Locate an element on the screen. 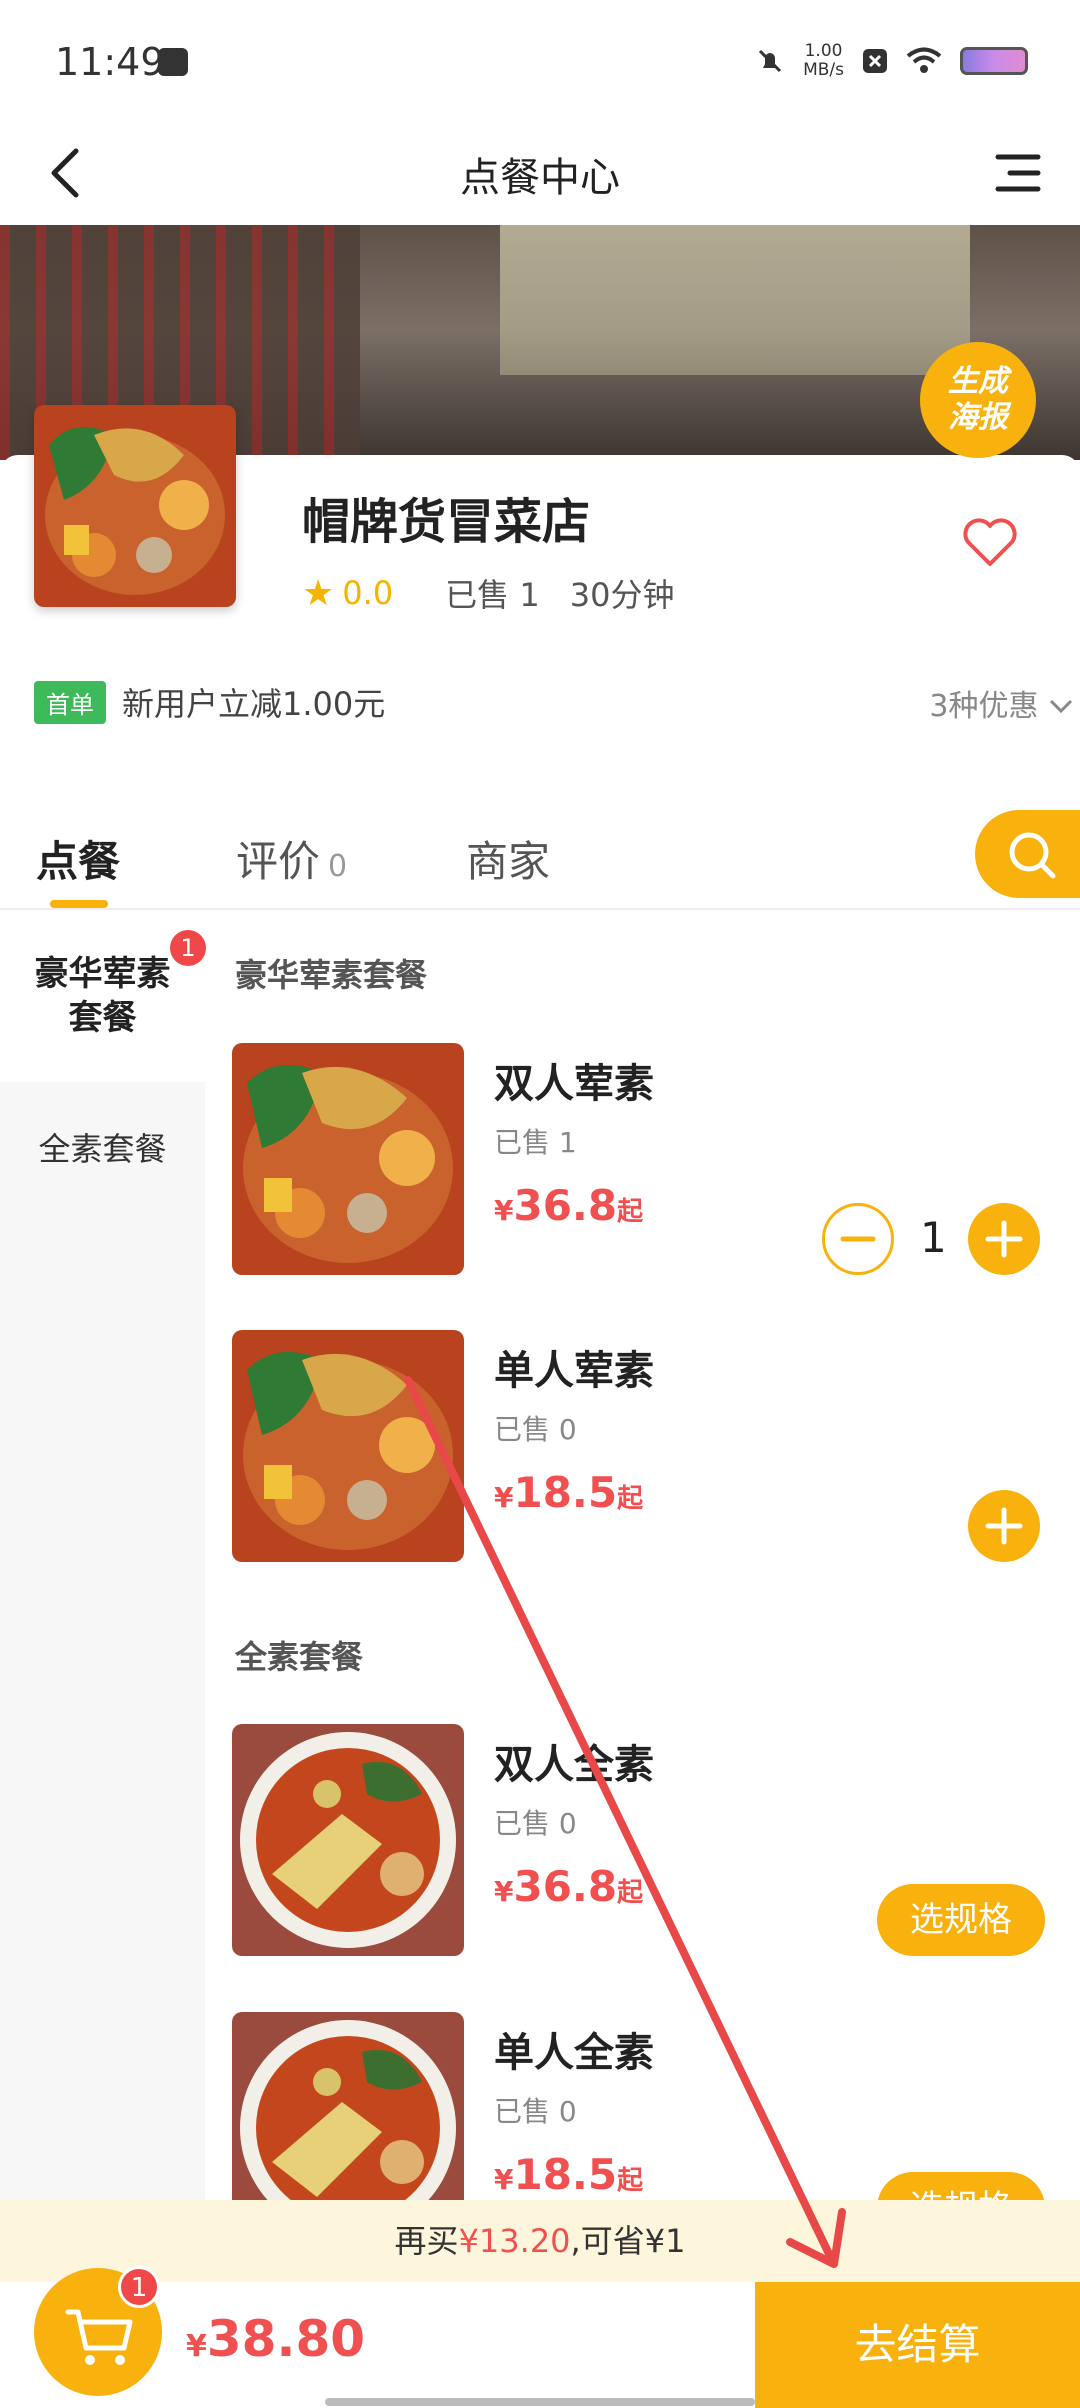  message-icon is located at coordinates (173, 62).